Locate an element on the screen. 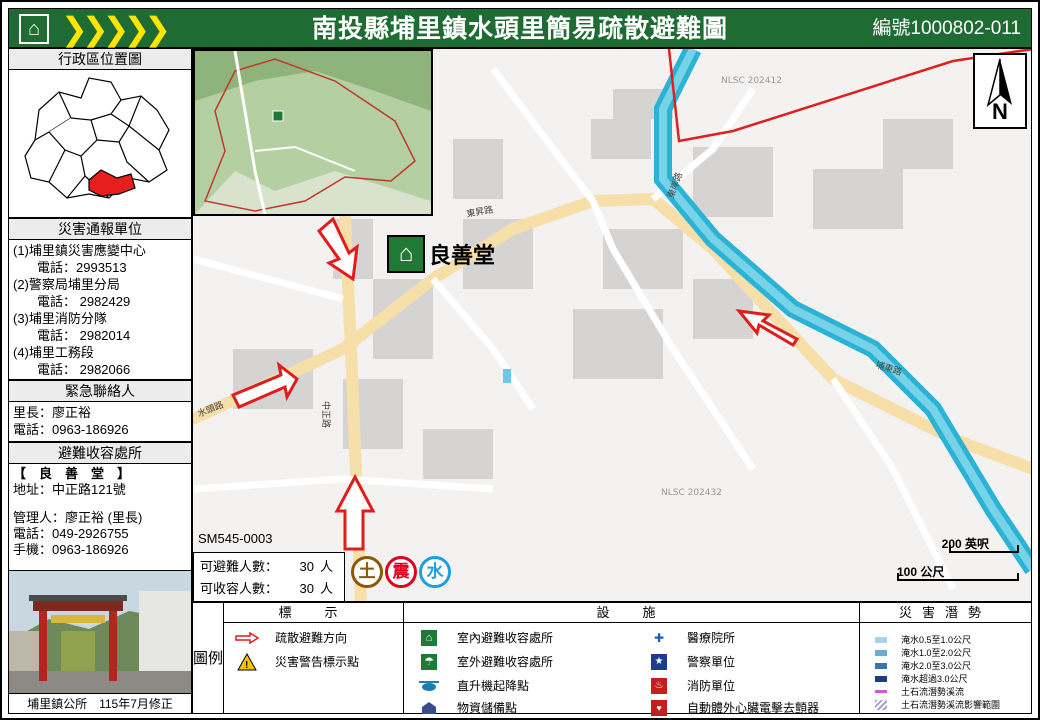 The width and height of the screenshot is (1040, 720). potential-label: 淹水超過3.0公尺 is located at coordinates (934, 679).